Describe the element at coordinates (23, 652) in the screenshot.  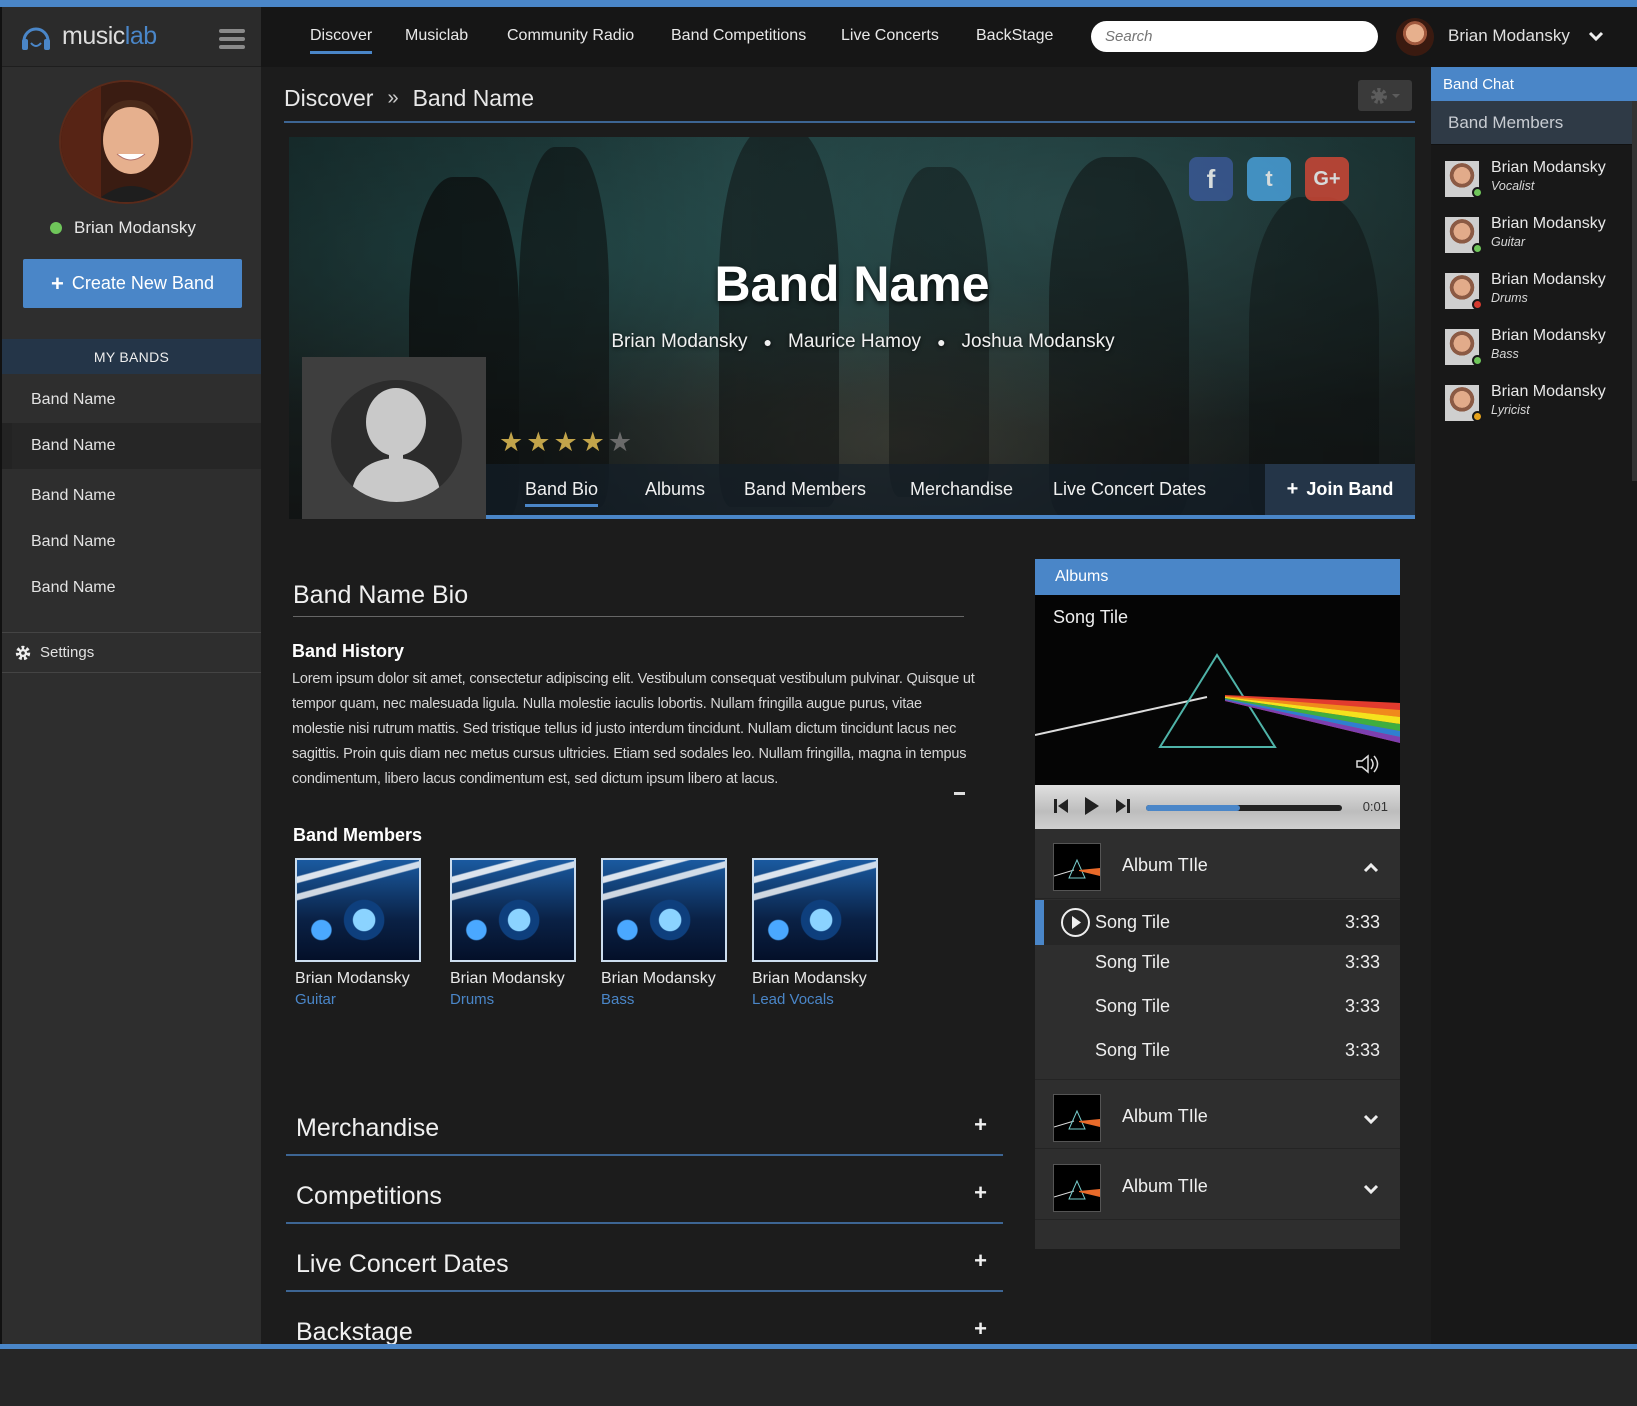
I see `gear-icon` at that location.